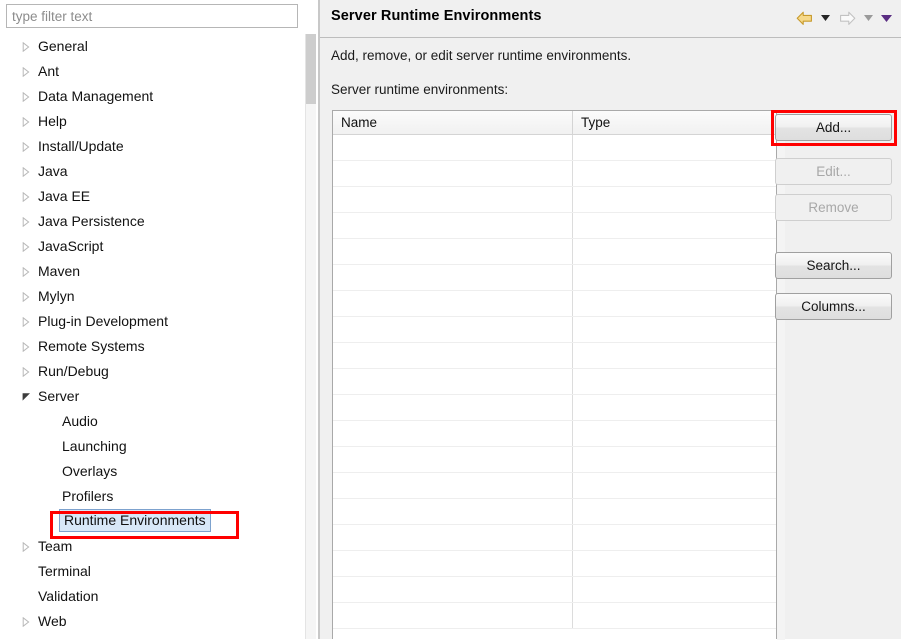 This screenshot has height=640, width=901. Describe the element at coordinates (49, 71) in the screenshot. I see `tree-item-label: Ant` at that location.